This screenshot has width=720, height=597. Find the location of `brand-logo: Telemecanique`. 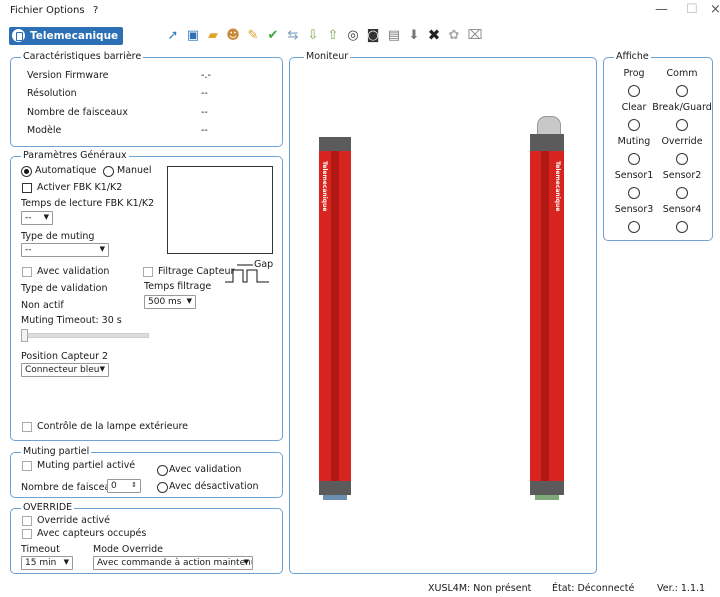

brand-logo: Telemecanique is located at coordinates (66, 36).